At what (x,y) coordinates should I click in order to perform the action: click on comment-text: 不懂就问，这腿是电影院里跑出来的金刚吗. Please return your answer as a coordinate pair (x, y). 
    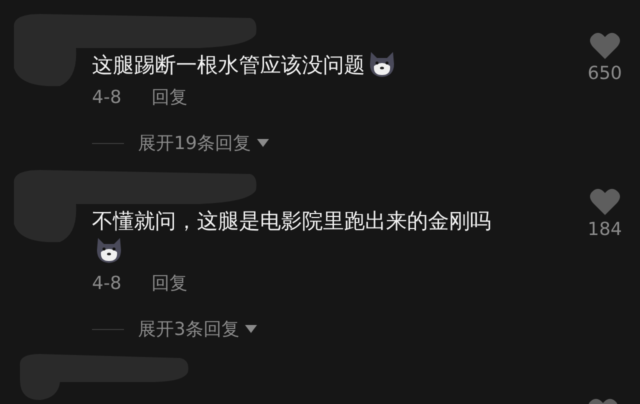
    Looking at the image, I should click on (291, 221).